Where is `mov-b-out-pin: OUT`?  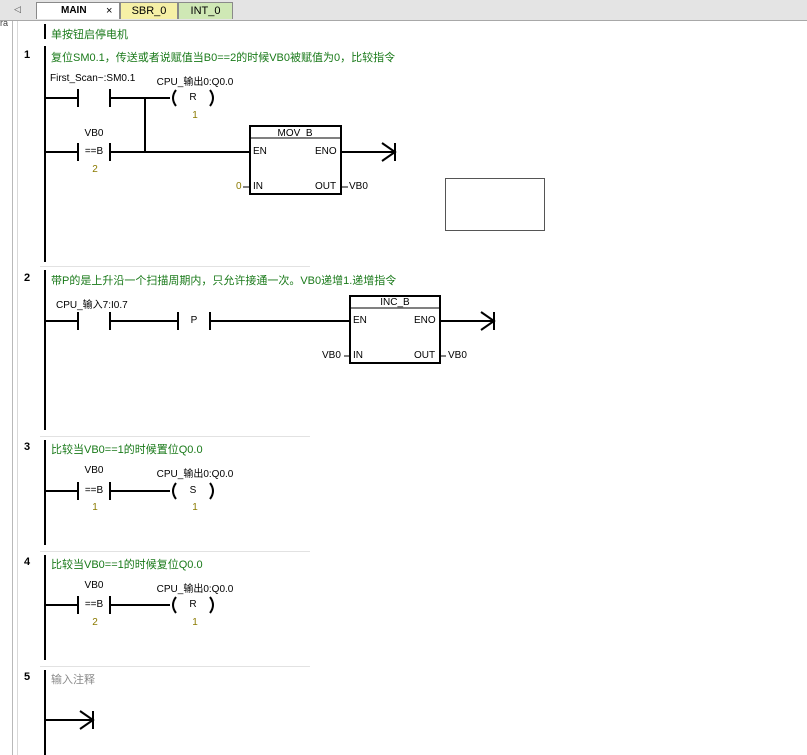 mov-b-out-pin: OUT is located at coordinates (326, 186).